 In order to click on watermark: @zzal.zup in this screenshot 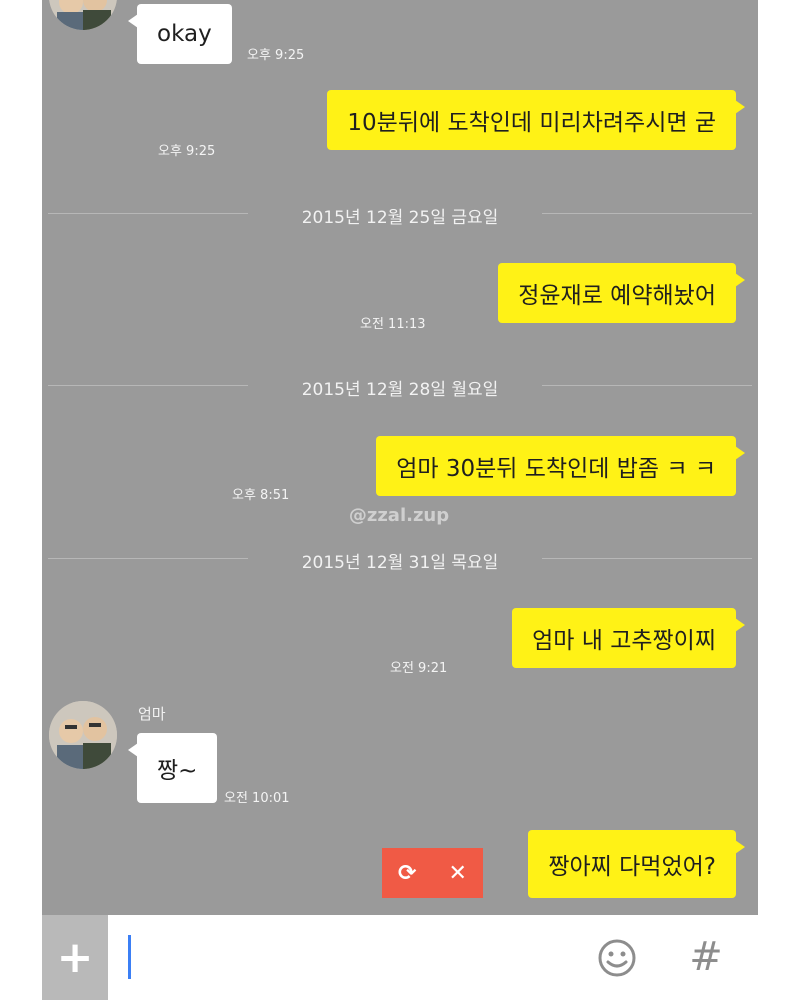, I will do `click(399, 515)`.